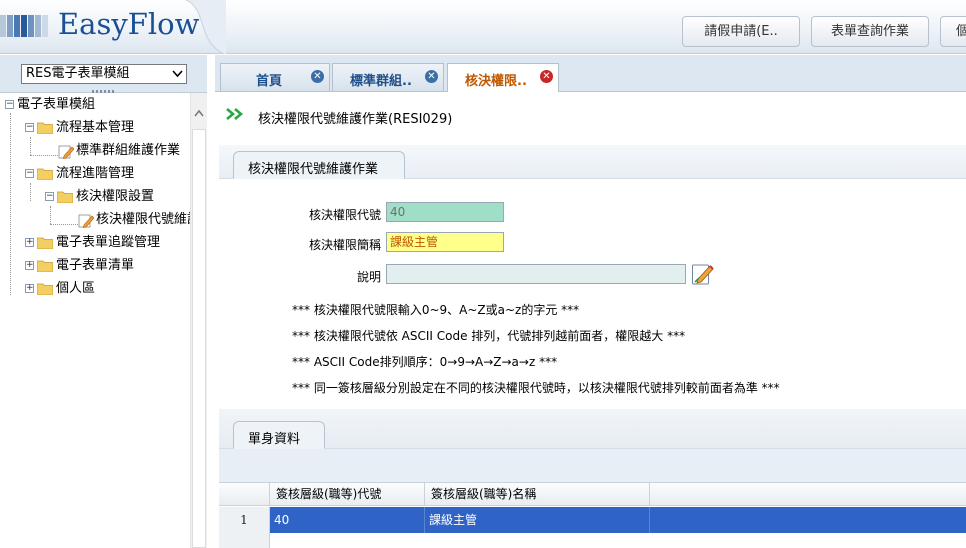 This screenshot has width=966, height=548. What do you see at coordinates (56, 104) in the screenshot?
I see `tree-node-label: 電子表單模組` at bounding box center [56, 104].